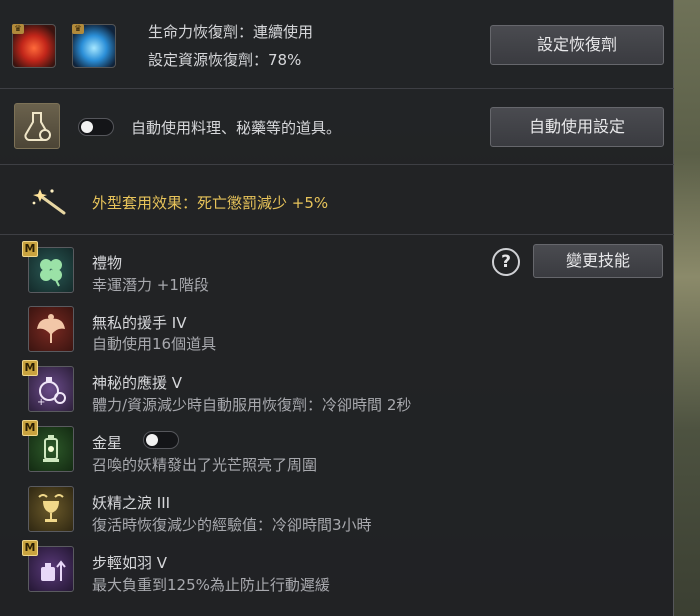  Describe the element at coordinates (161, 440) in the screenshot. I see `venus-toggle` at that location.